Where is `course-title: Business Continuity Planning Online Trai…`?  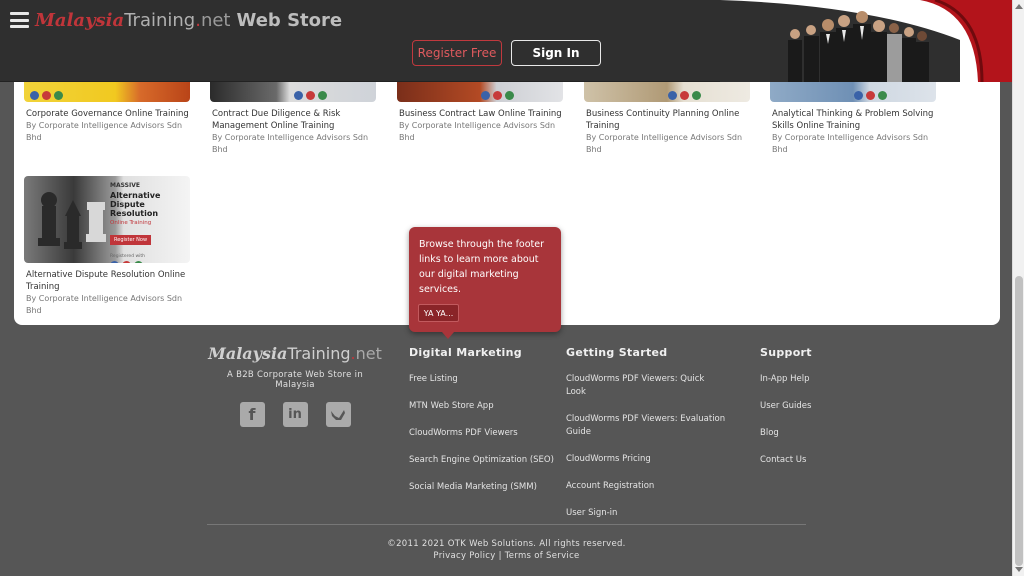 course-title: Business Continuity Planning Online Trai… is located at coordinates (668, 120).